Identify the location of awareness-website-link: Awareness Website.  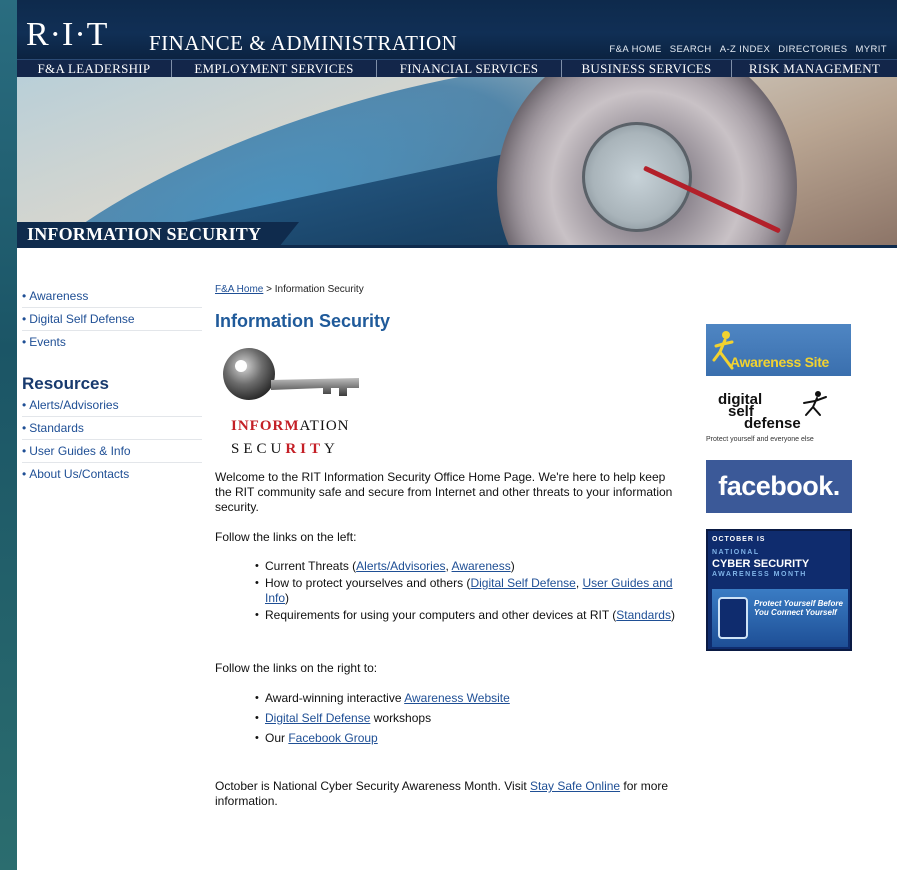
(457, 698).